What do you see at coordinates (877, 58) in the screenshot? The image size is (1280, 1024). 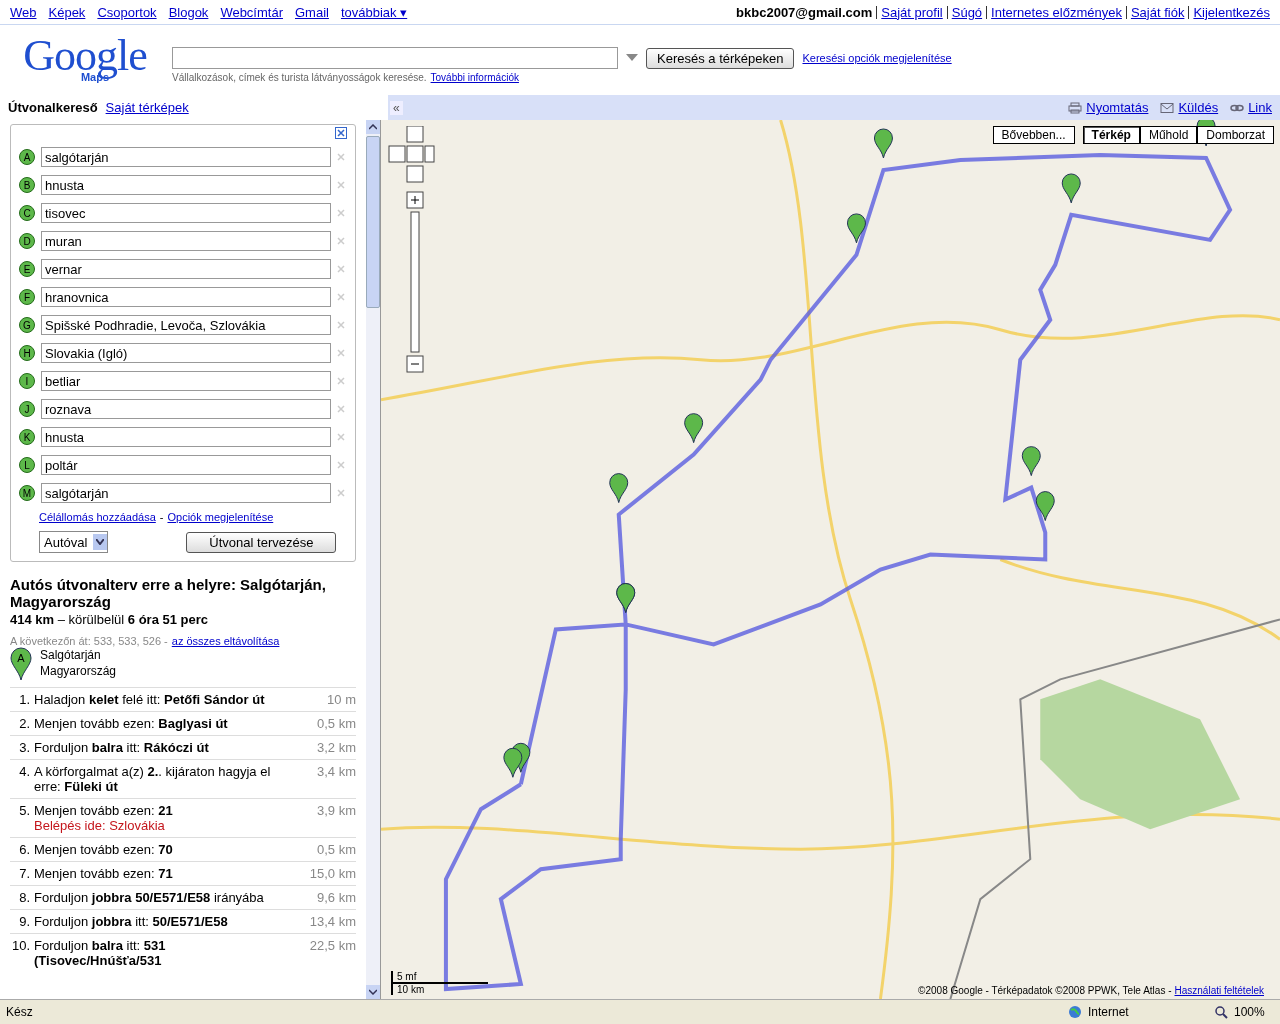 I see `search-options-link: Keresési opciók megjelenítése` at bounding box center [877, 58].